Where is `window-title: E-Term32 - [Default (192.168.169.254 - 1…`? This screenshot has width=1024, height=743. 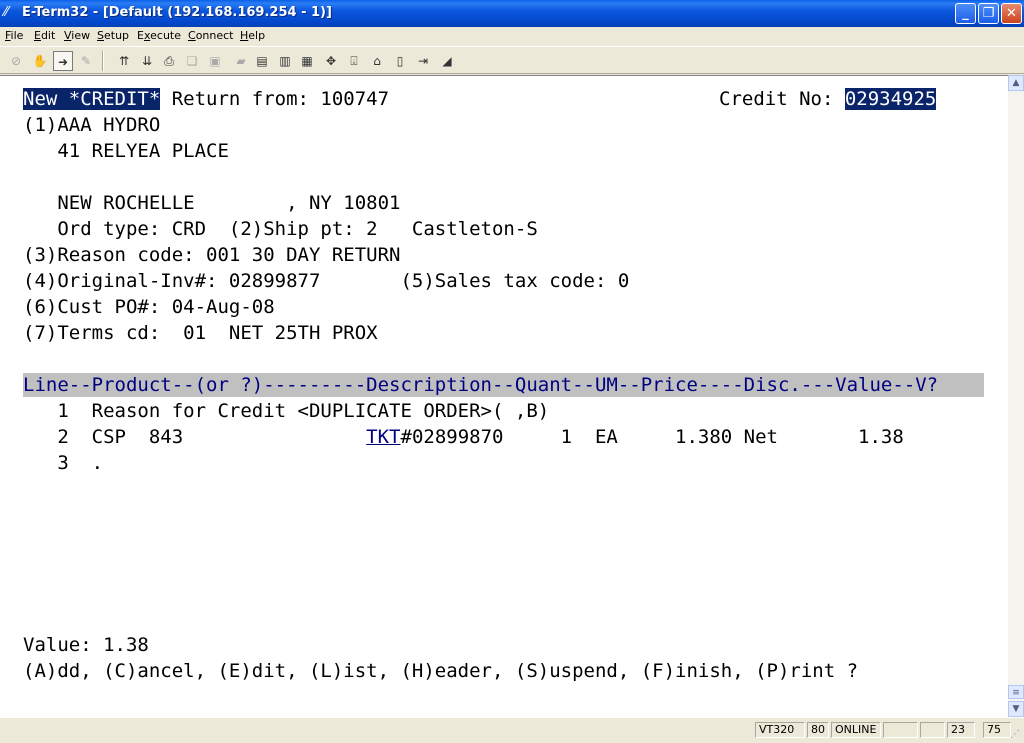
window-title: E-Term32 - [Default (192.168.169.254 - 1… is located at coordinates (177, 12).